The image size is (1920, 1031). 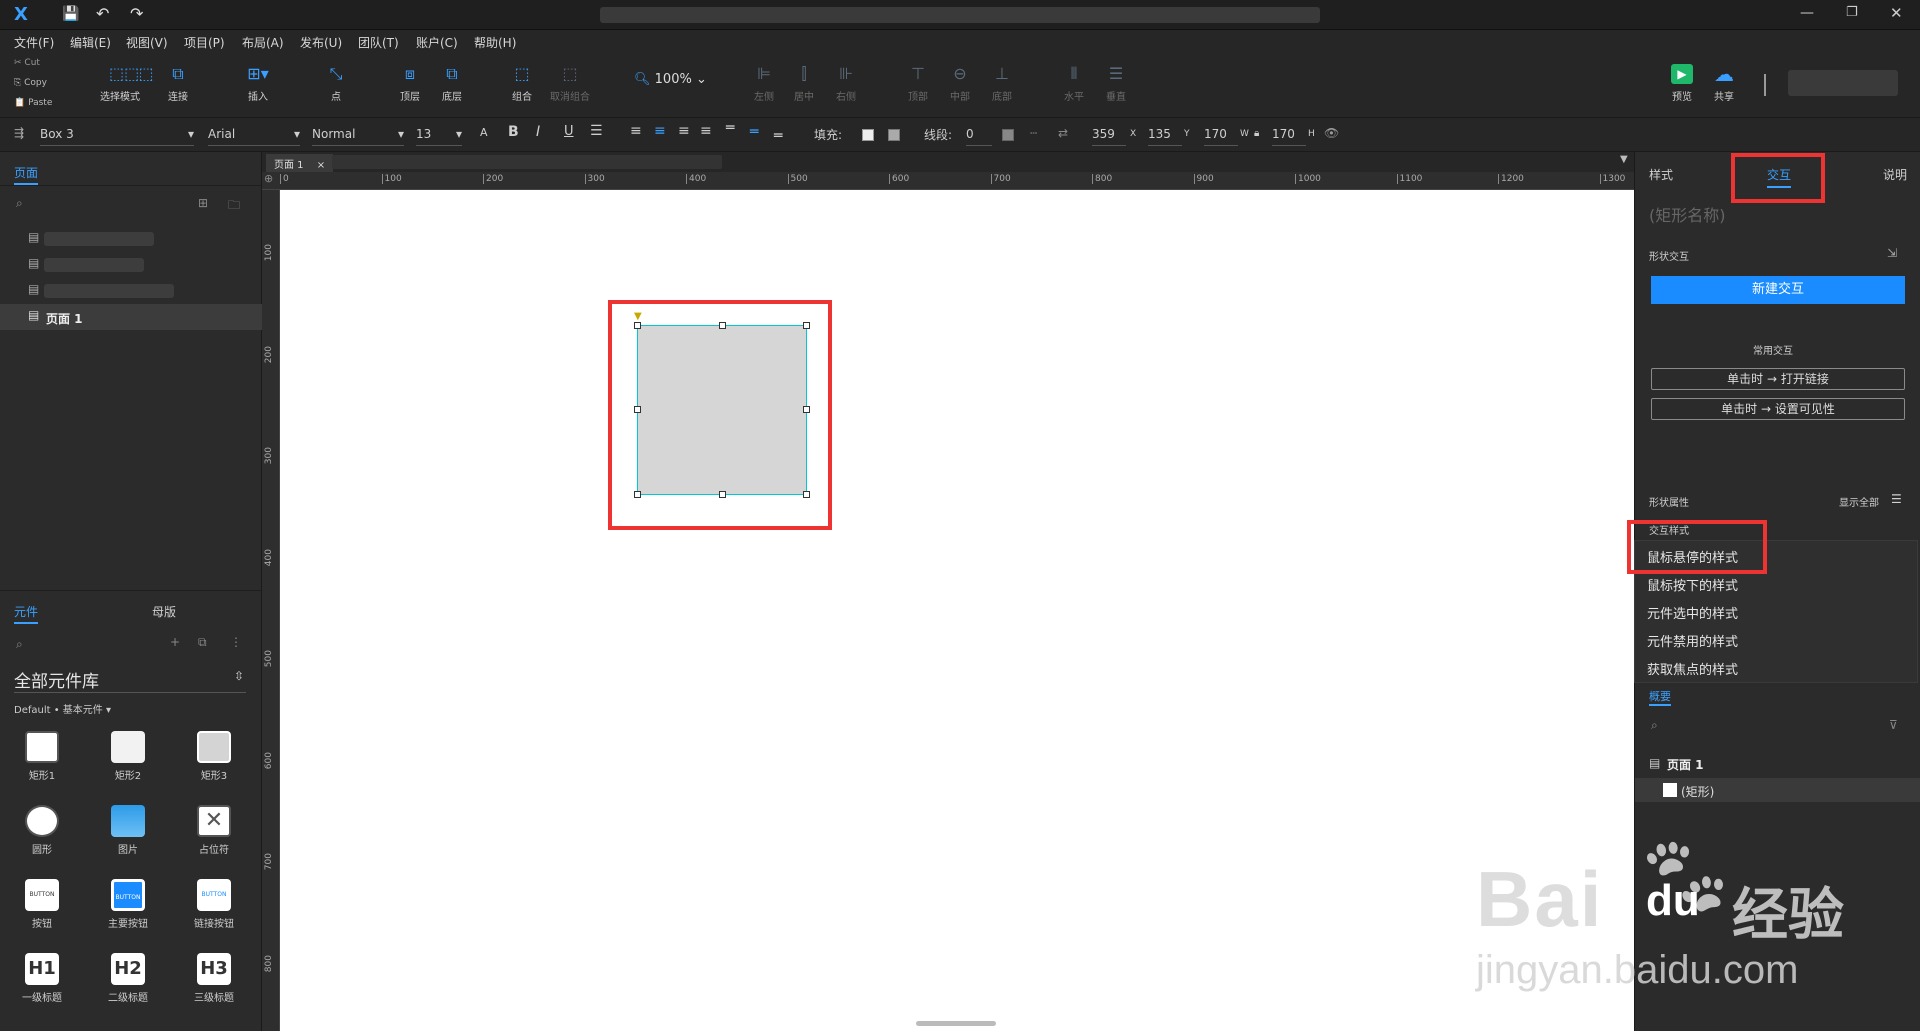 What do you see at coordinates (706, 131) in the screenshot?
I see `align-text-justify-icon: ≡` at bounding box center [706, 131].